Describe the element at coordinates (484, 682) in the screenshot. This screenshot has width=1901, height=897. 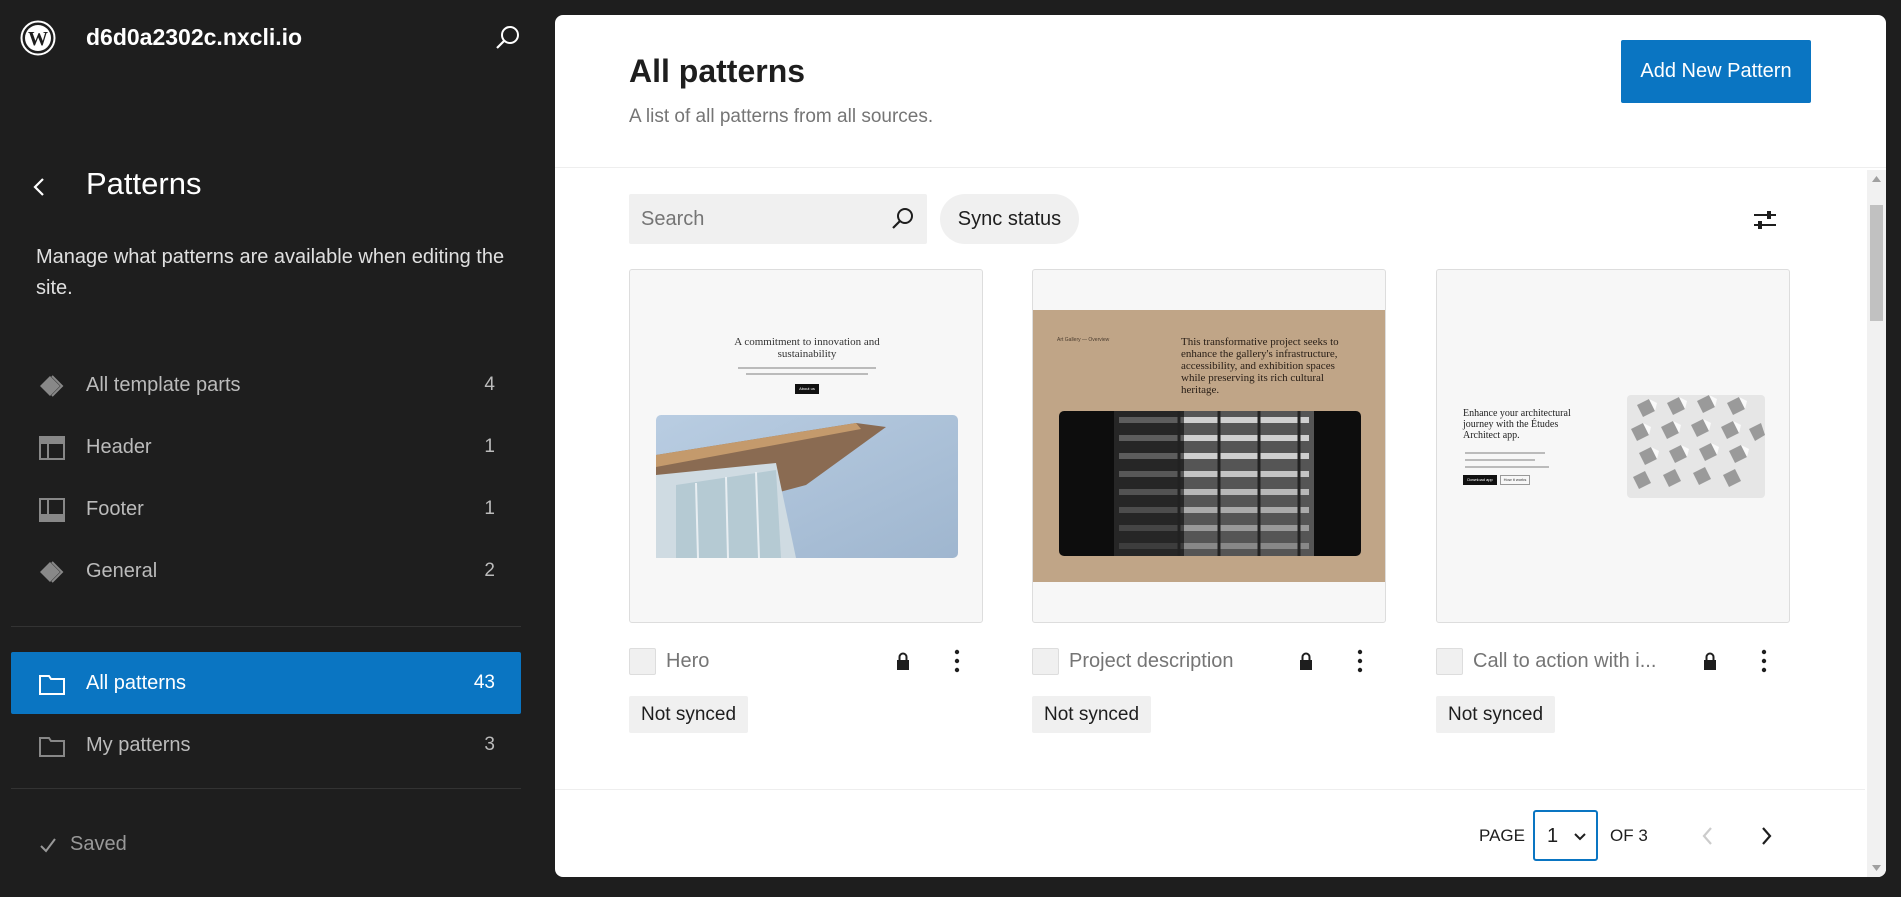
I see `sidebar-item-count: 43` at that location.